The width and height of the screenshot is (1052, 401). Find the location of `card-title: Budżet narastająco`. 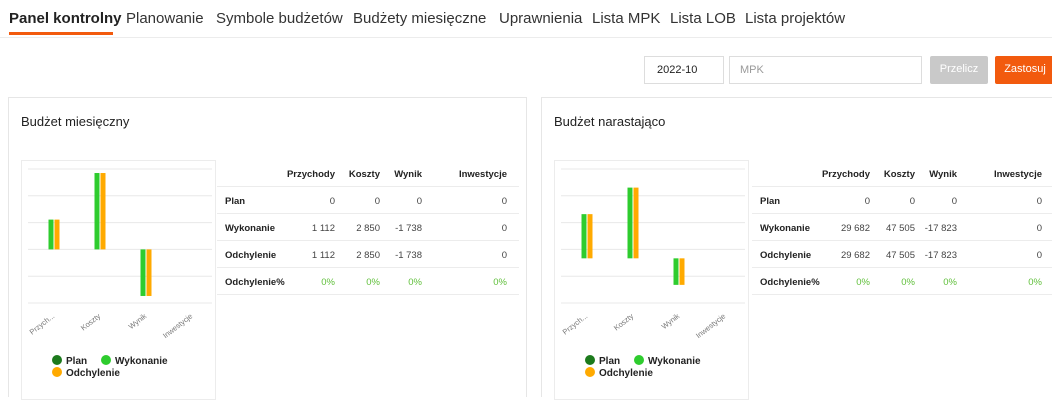

card-title: Budżet narastająco is located at coordinates (610, 121).